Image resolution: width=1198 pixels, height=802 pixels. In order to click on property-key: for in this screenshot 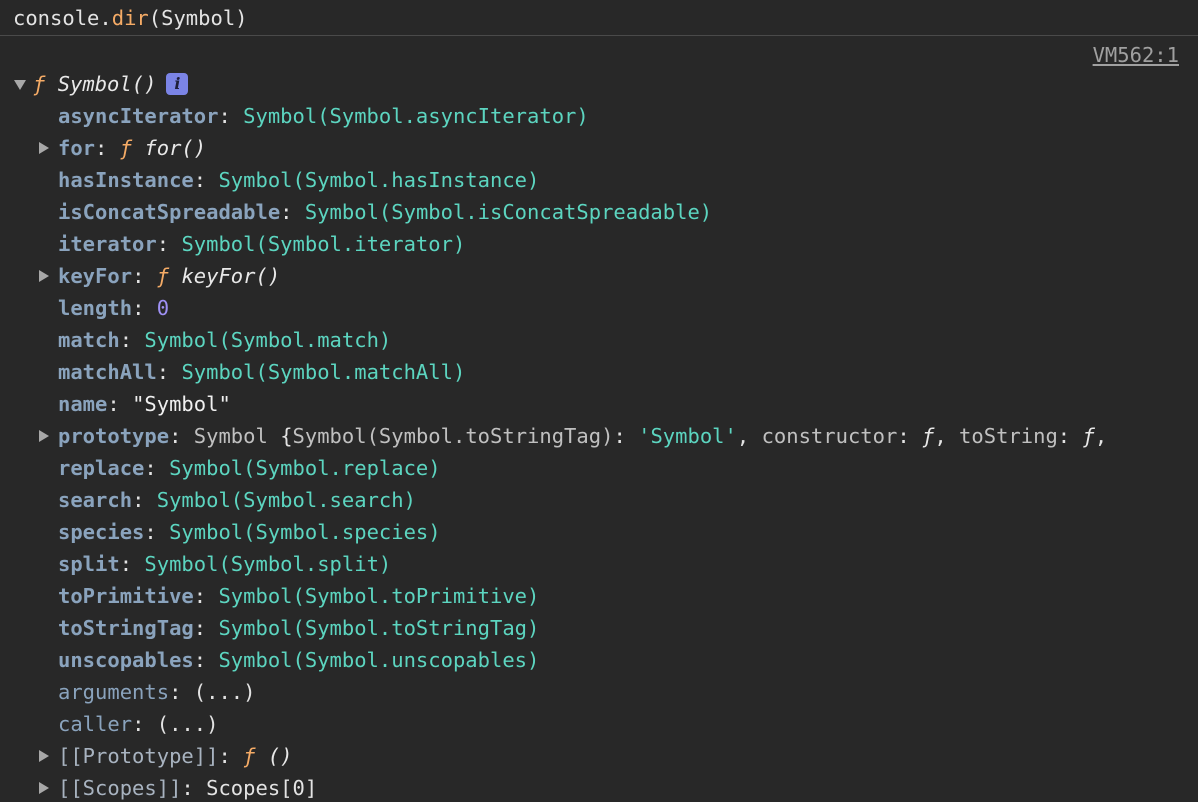, I will do `click(77, 148)`.